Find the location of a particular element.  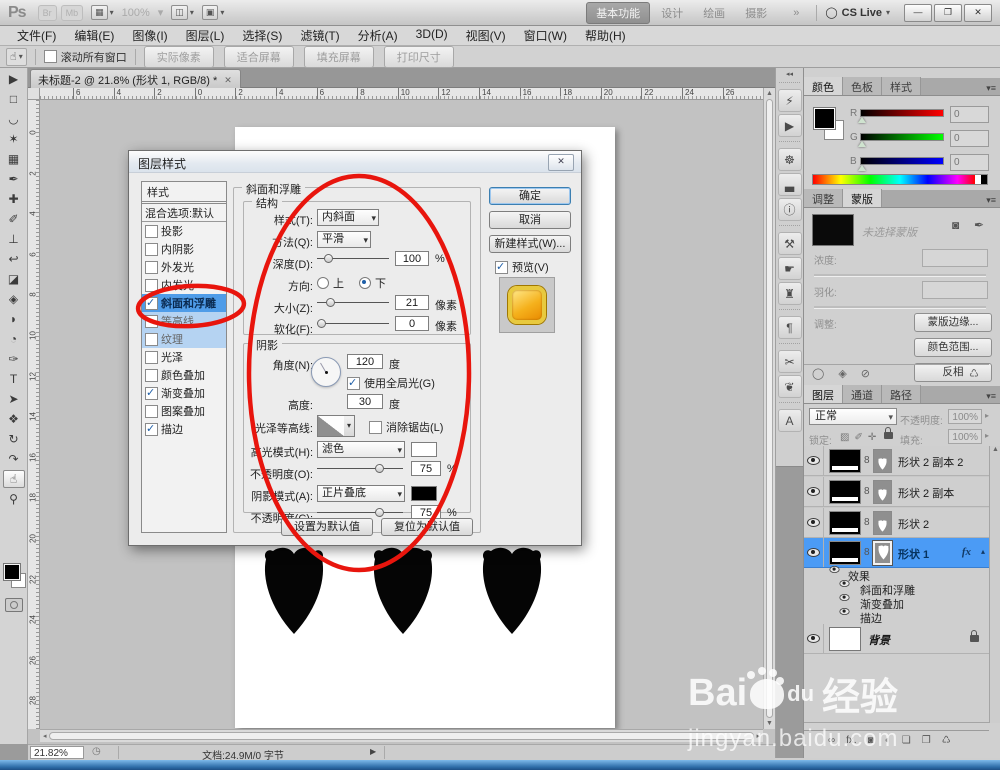

restore-button: ❐ is located at coordinates (948, 12).